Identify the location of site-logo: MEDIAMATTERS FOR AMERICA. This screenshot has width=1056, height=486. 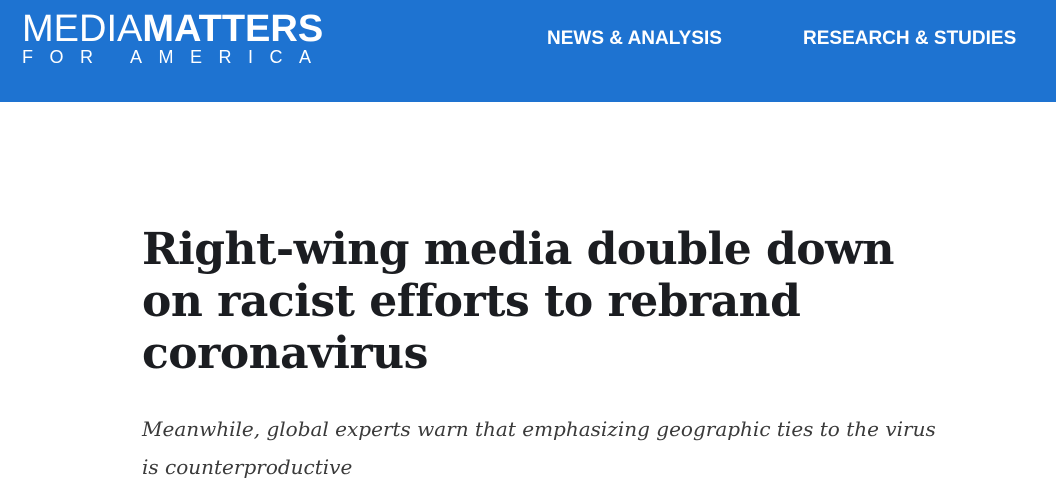
(175, 38).